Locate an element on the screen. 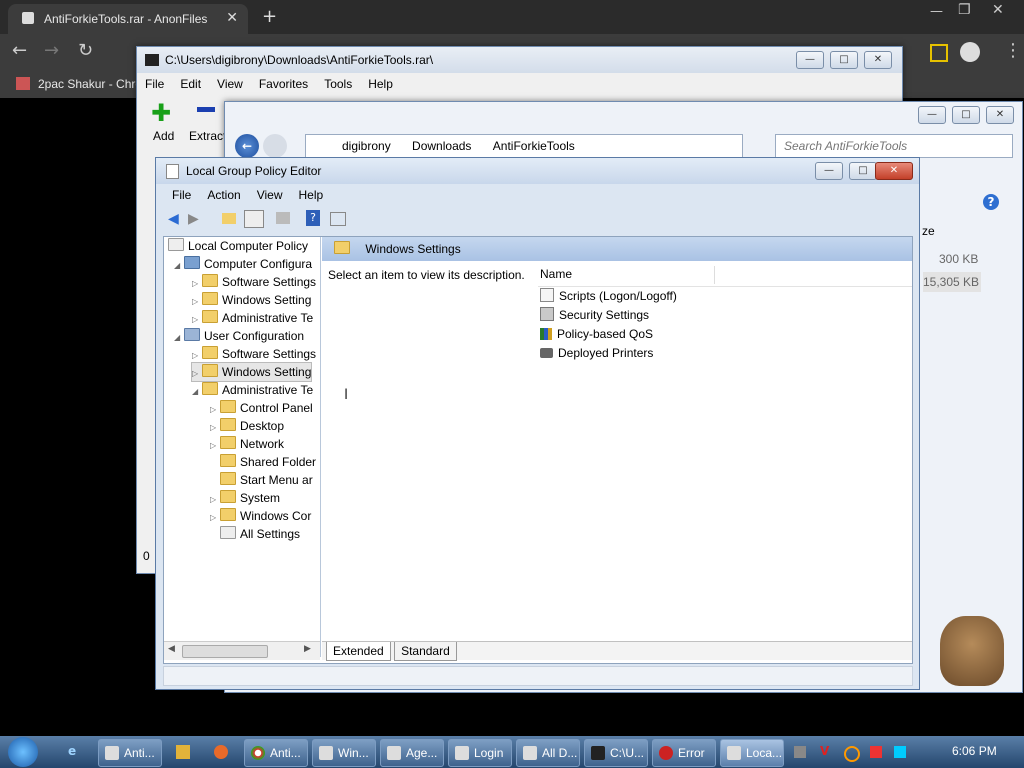 The image size is (1024, 768). tree-node-administrative-templates: ◢ Administrative Te is located at coordinates (252, 390).